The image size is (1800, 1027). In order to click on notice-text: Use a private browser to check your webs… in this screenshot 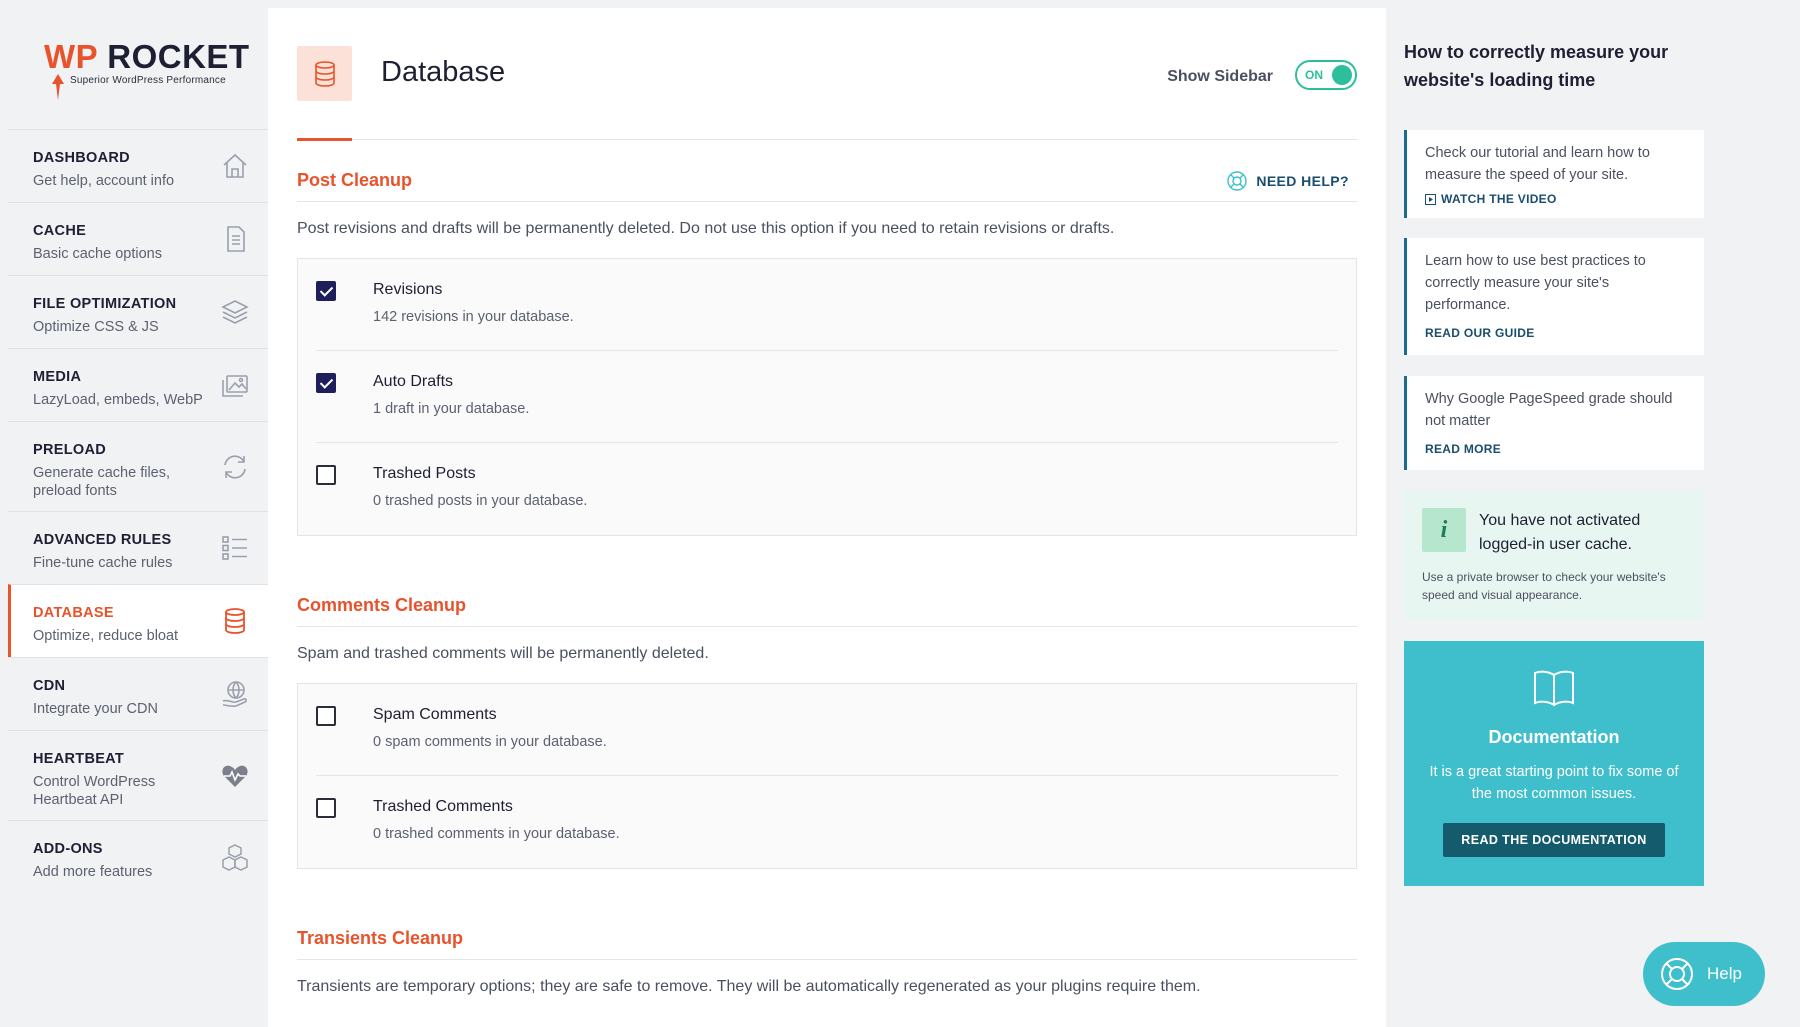, I will do `click(1544, 586)`.